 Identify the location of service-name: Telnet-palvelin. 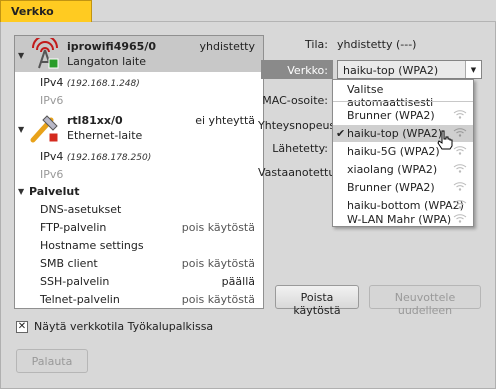
(80, 299).